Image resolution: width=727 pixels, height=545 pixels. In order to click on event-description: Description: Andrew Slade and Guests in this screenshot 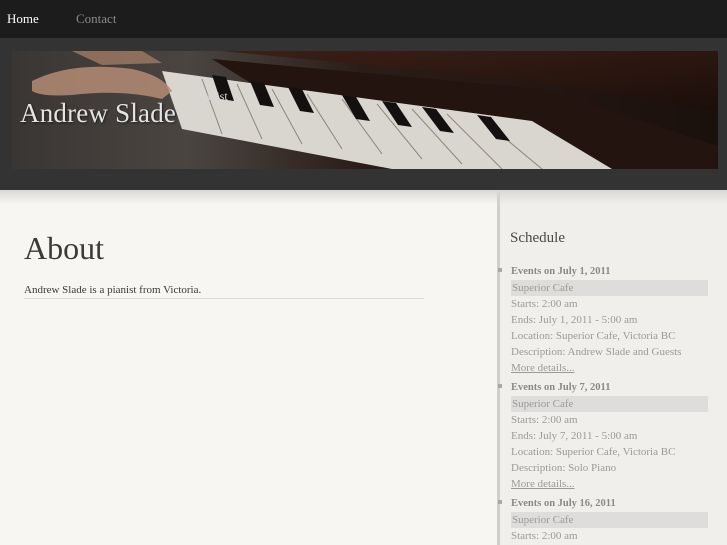, I will do `click(596, 352)`.